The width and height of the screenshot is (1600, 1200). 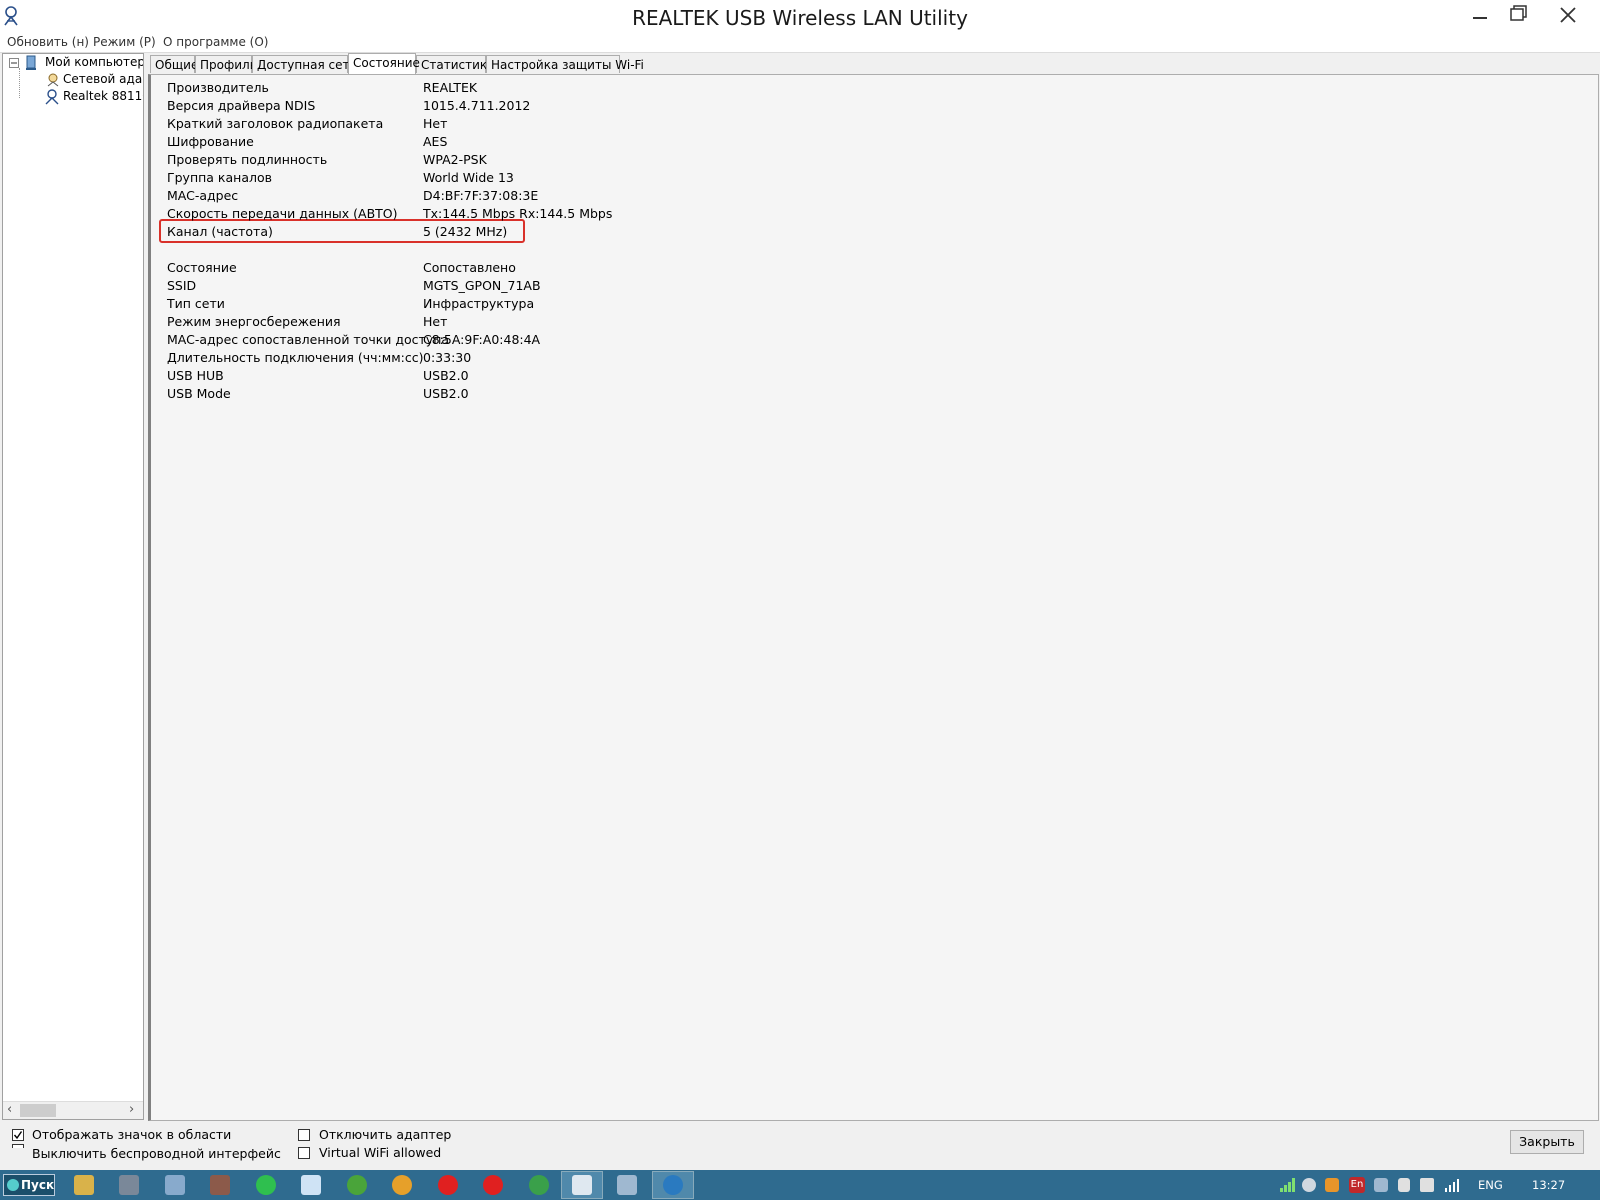 I want to click on start-label: Пуск, so click(x=38, y=1185).